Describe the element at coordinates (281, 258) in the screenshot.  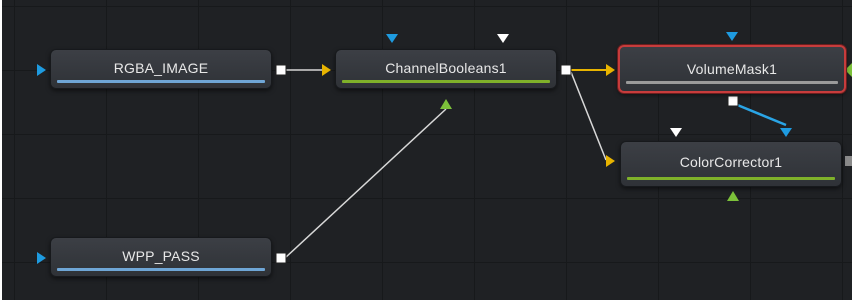
I see `wpp-output-port-icon` at that location.